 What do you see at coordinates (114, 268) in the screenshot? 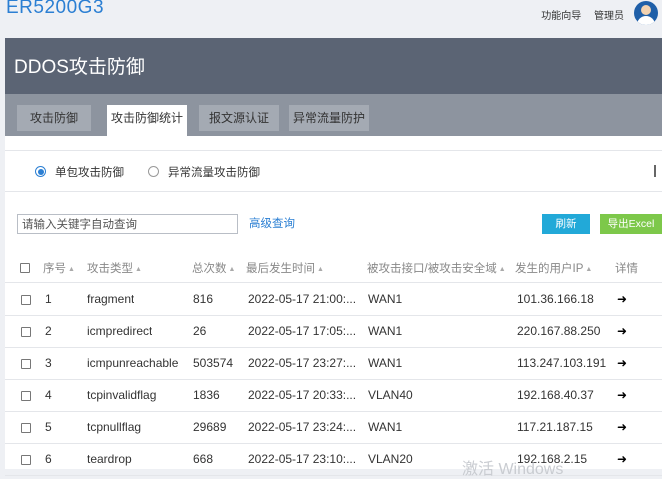
I see `col-type: 攻击类型 ▲` at bounding box center [114, 268].